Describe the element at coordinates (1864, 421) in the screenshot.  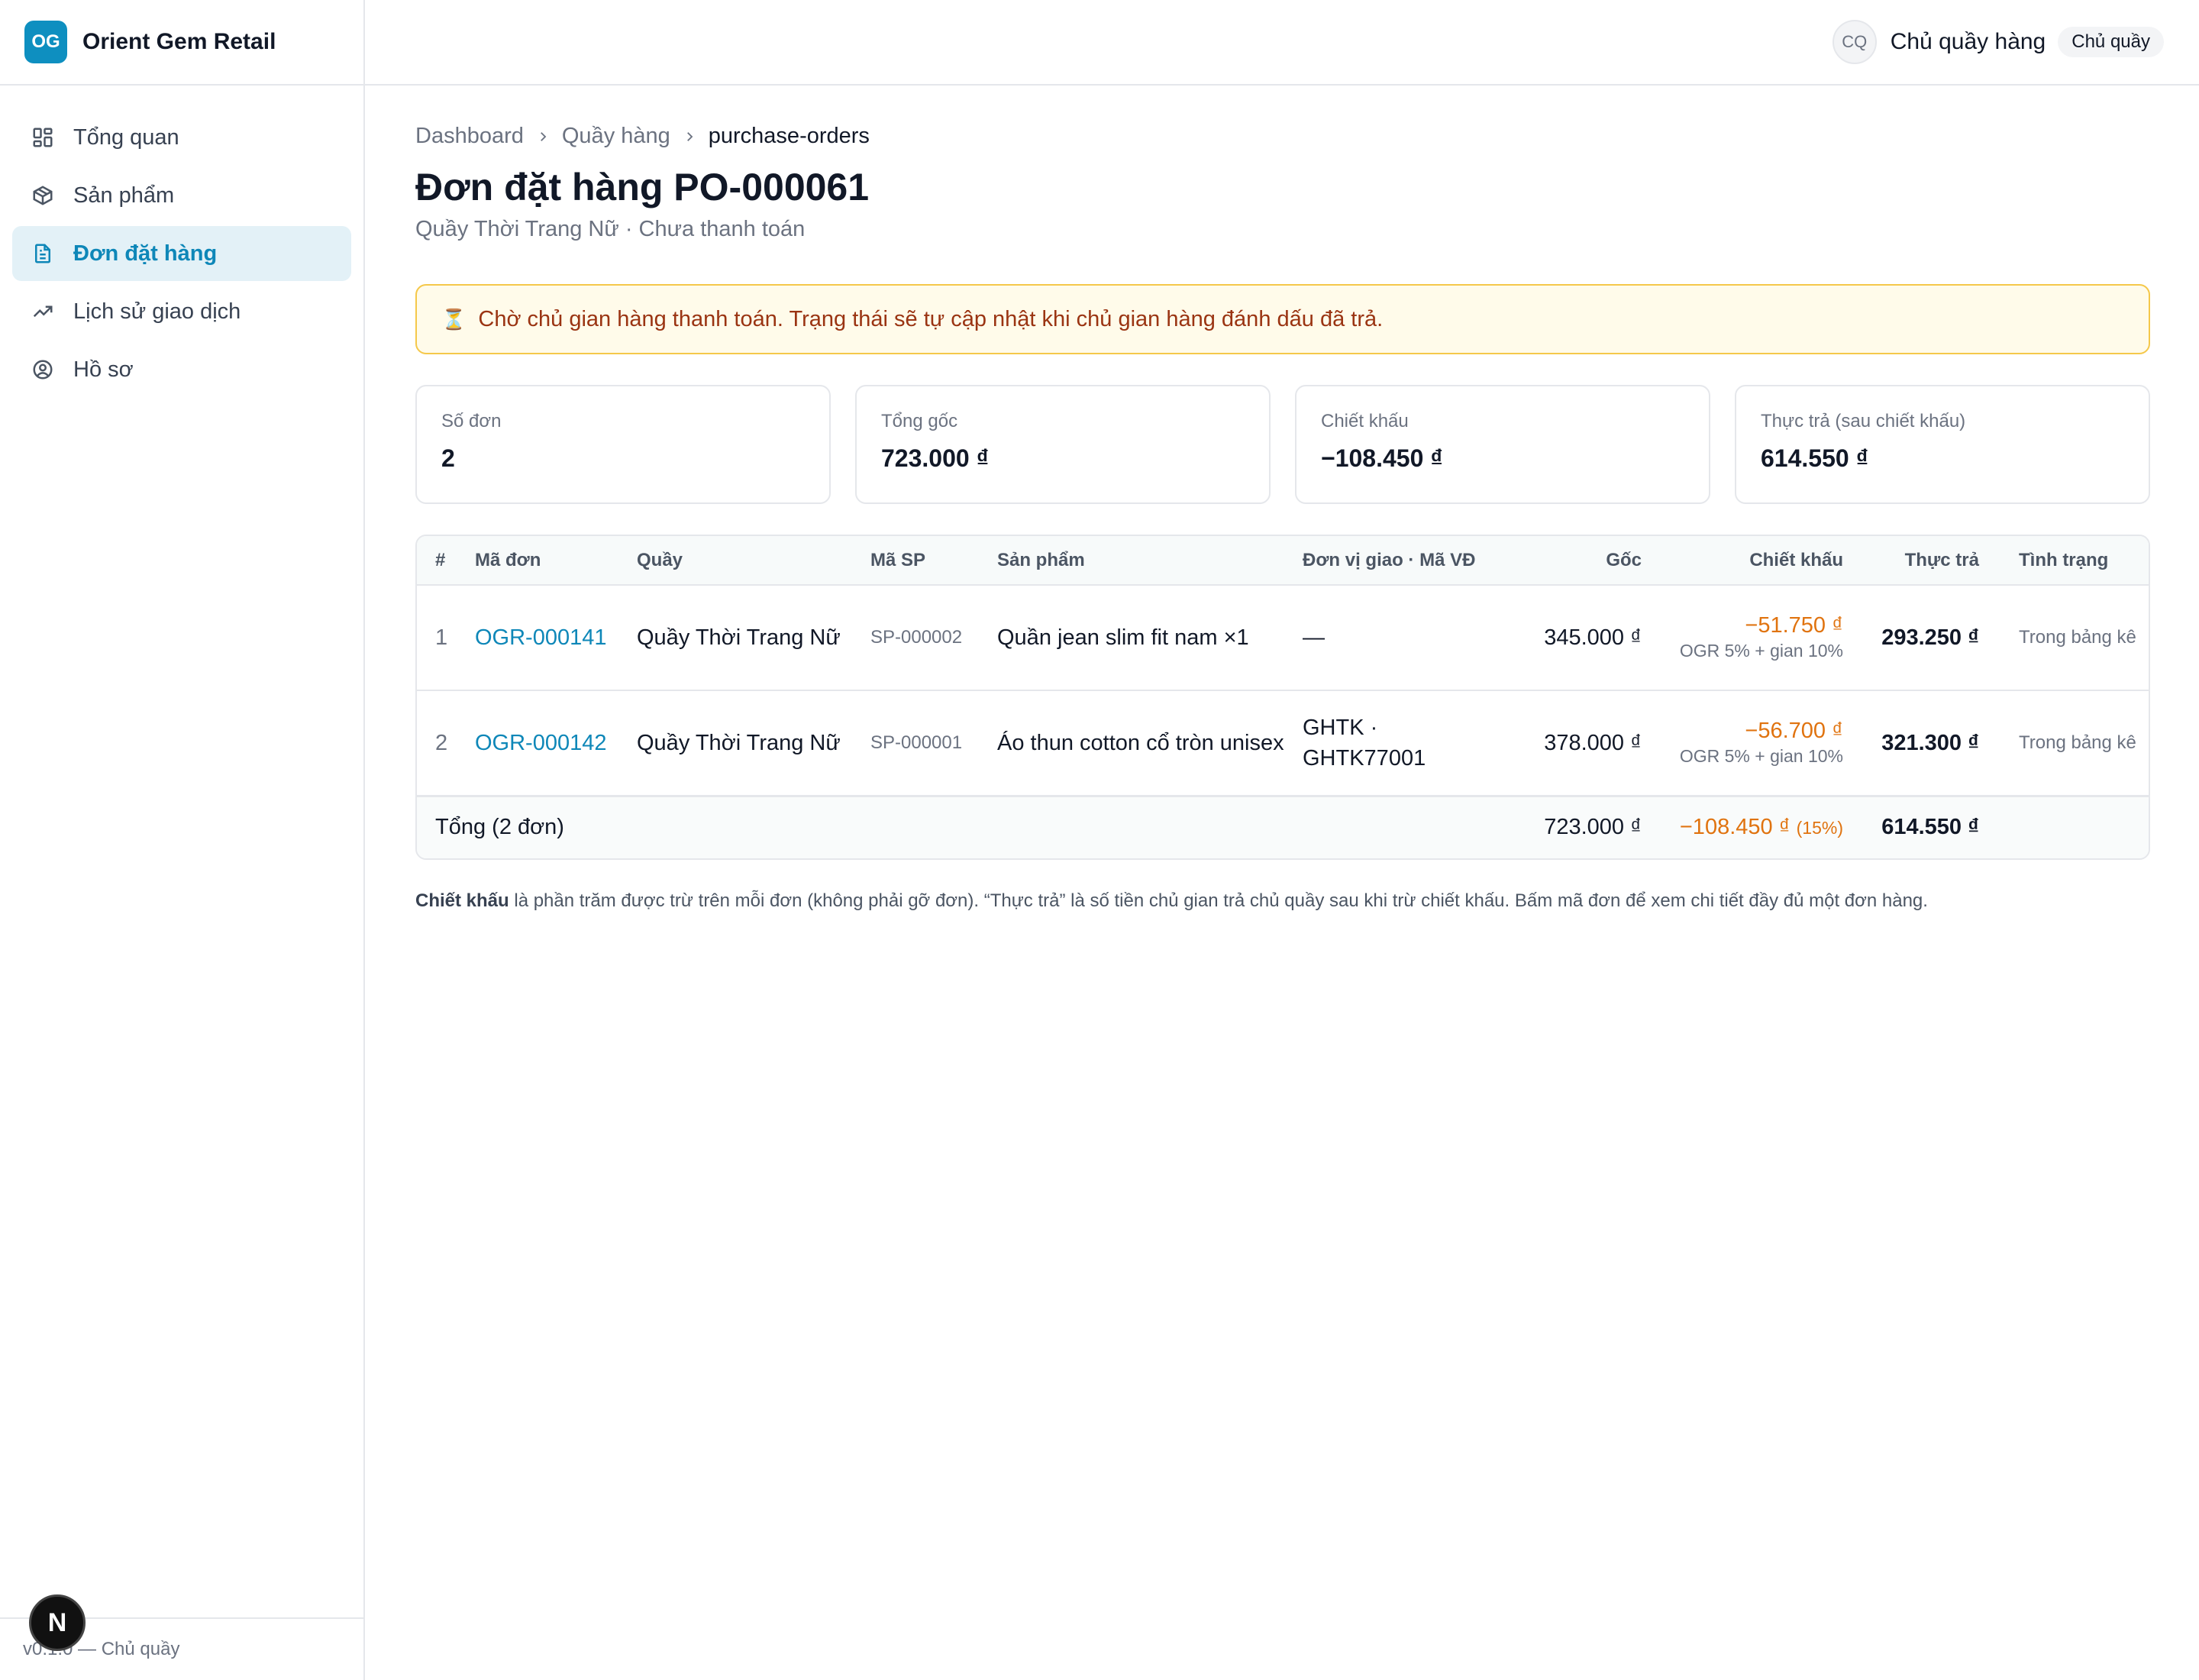
I see `stat-label: Thực trả (sau chiết khấu)` at that location.